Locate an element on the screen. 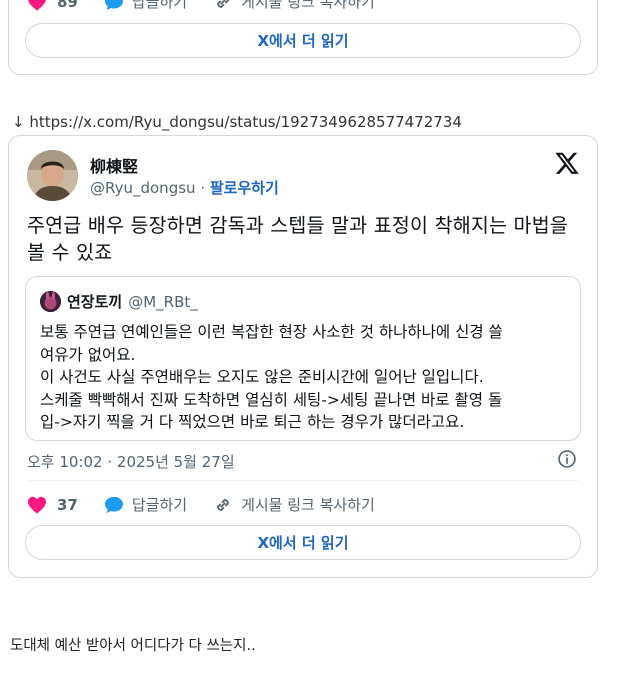 This screenshot has width=640, height=676. tweet-actions-bar: 37 답글하기 게시물 링크 복사하기 is located at coordinates (214, 504).